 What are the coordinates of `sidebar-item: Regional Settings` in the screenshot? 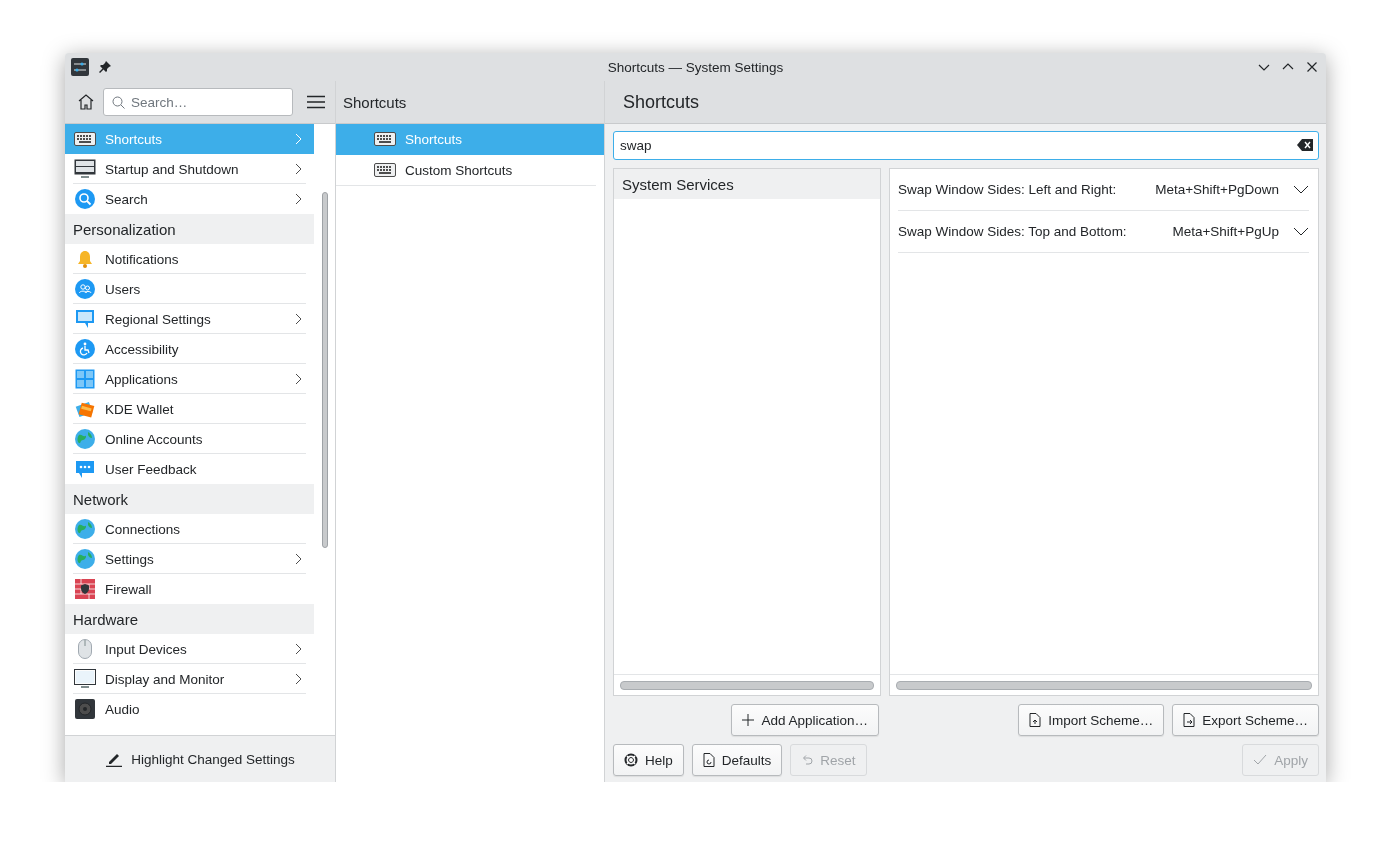 It's located at (189, 319).